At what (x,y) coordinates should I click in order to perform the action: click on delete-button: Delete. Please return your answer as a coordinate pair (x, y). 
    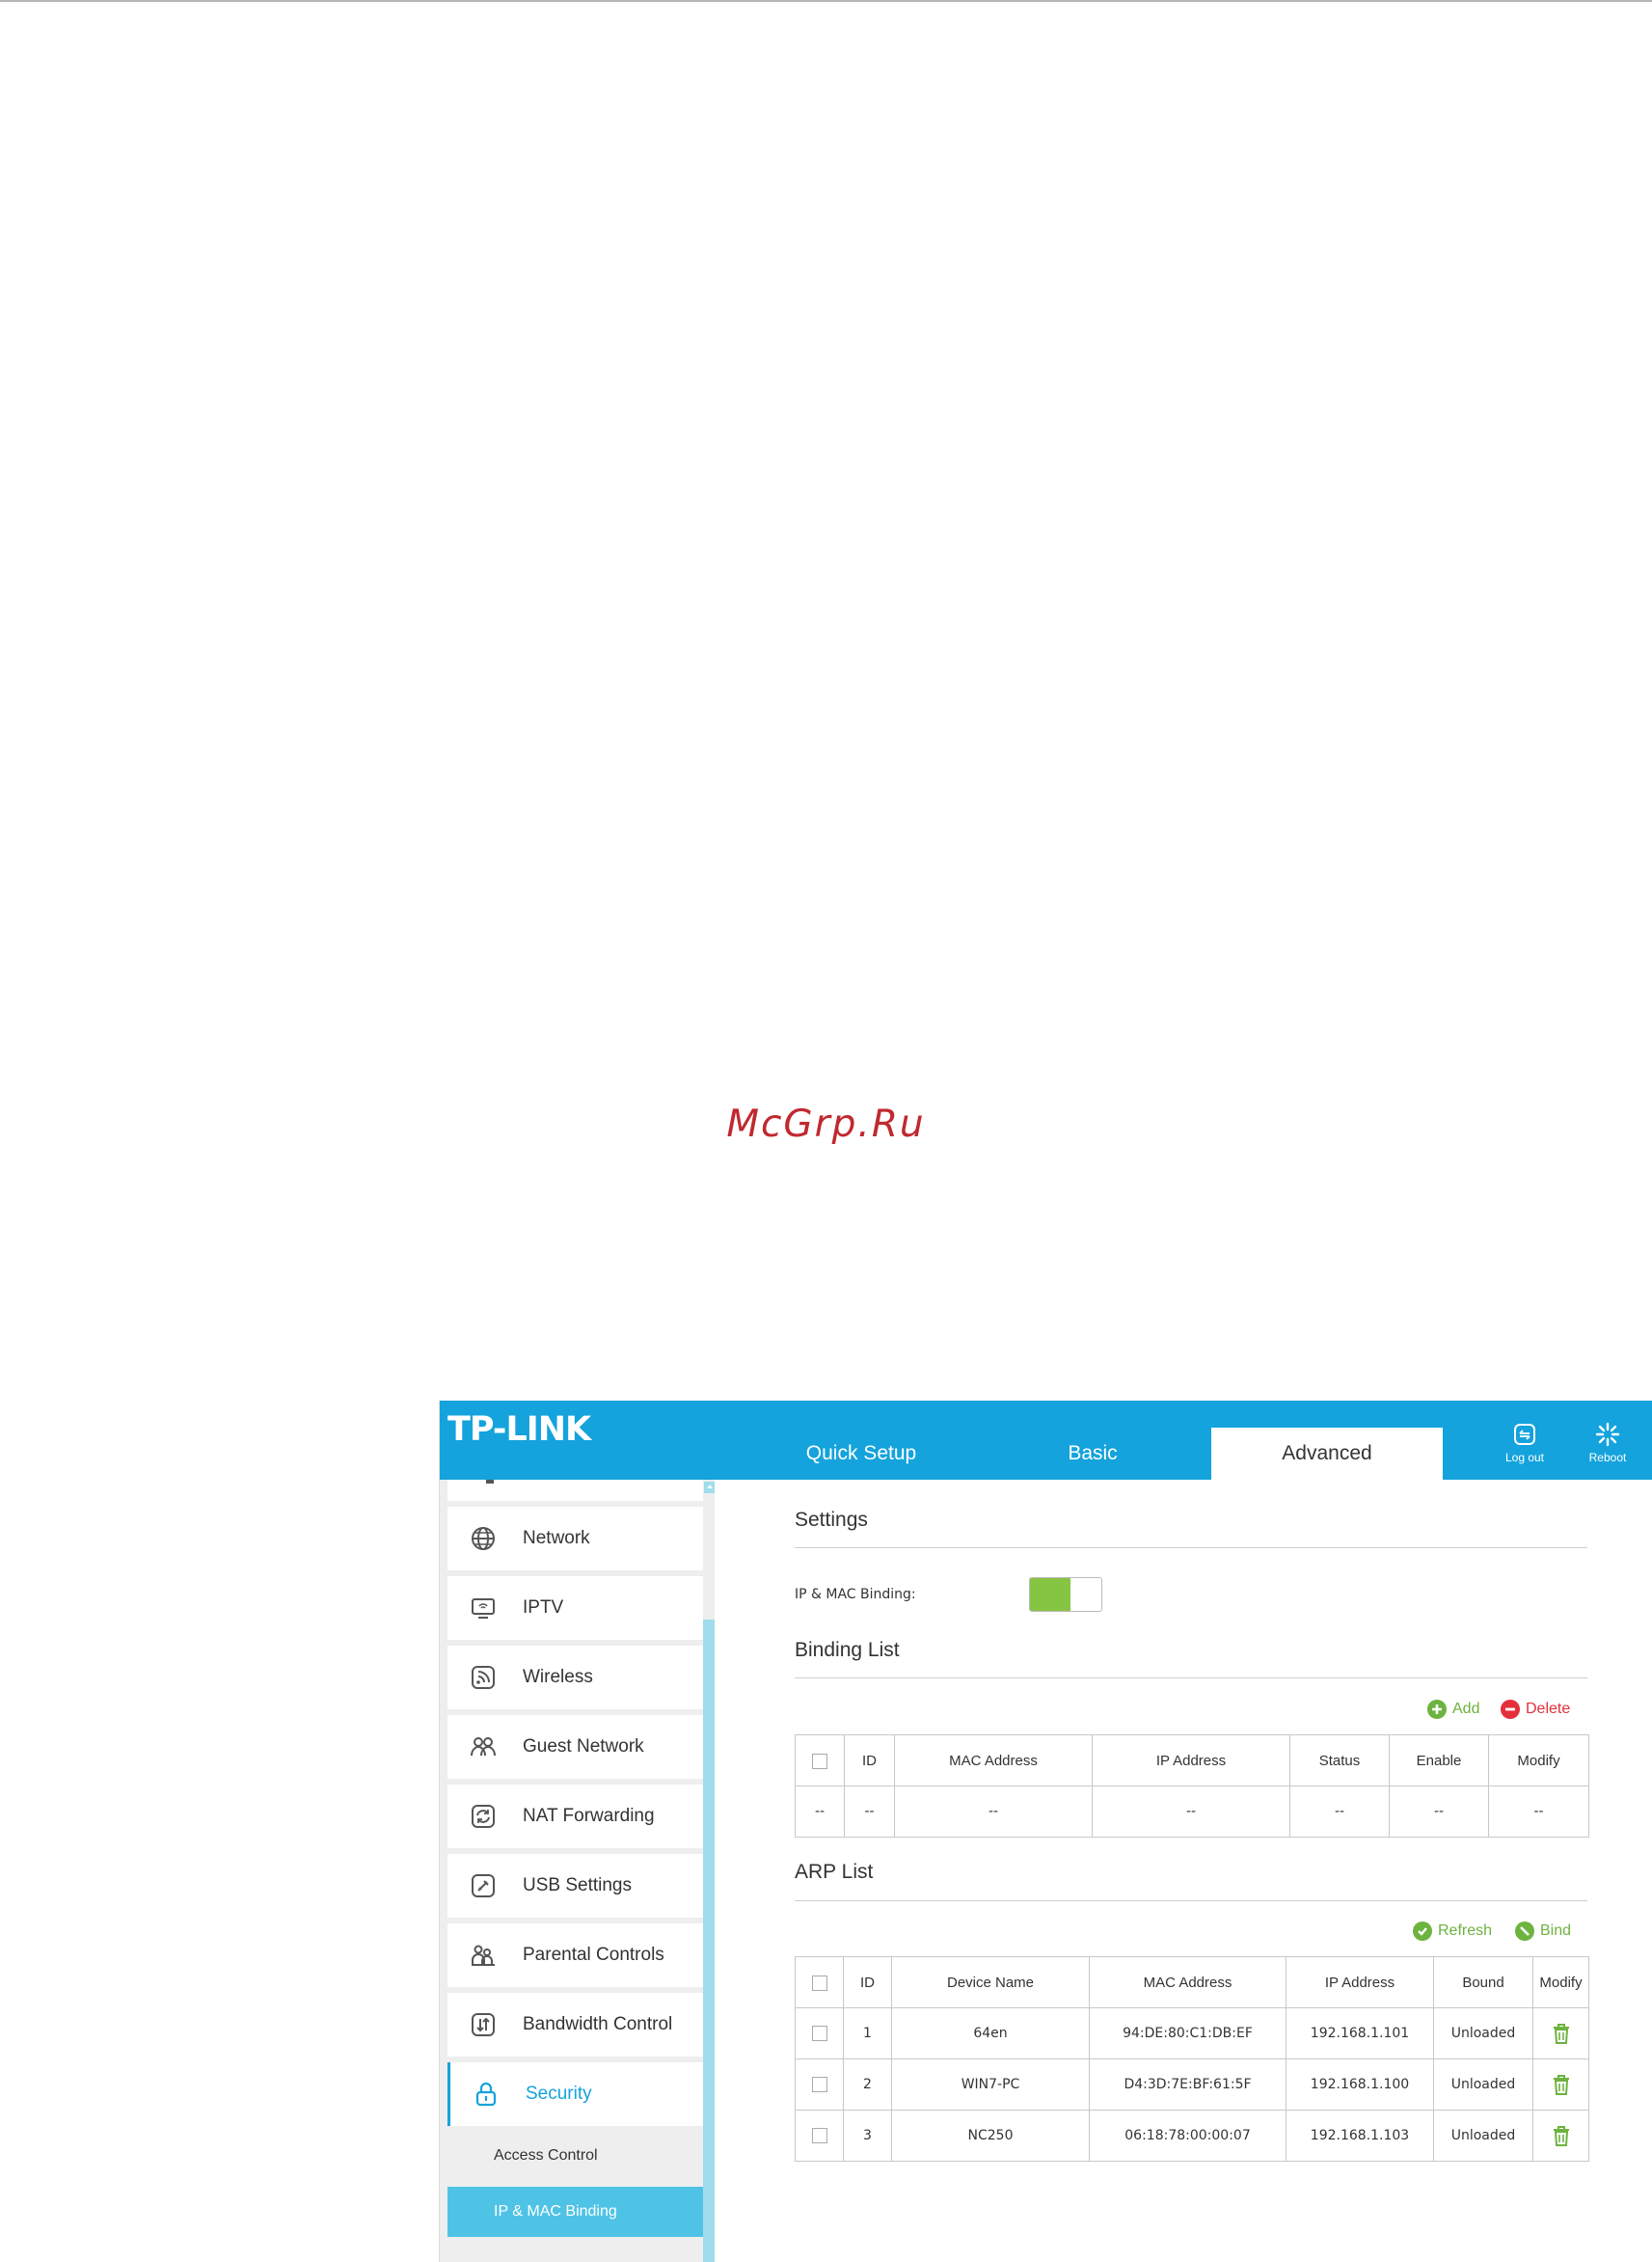
    Looking at the image, I should click on (1535, 1709).